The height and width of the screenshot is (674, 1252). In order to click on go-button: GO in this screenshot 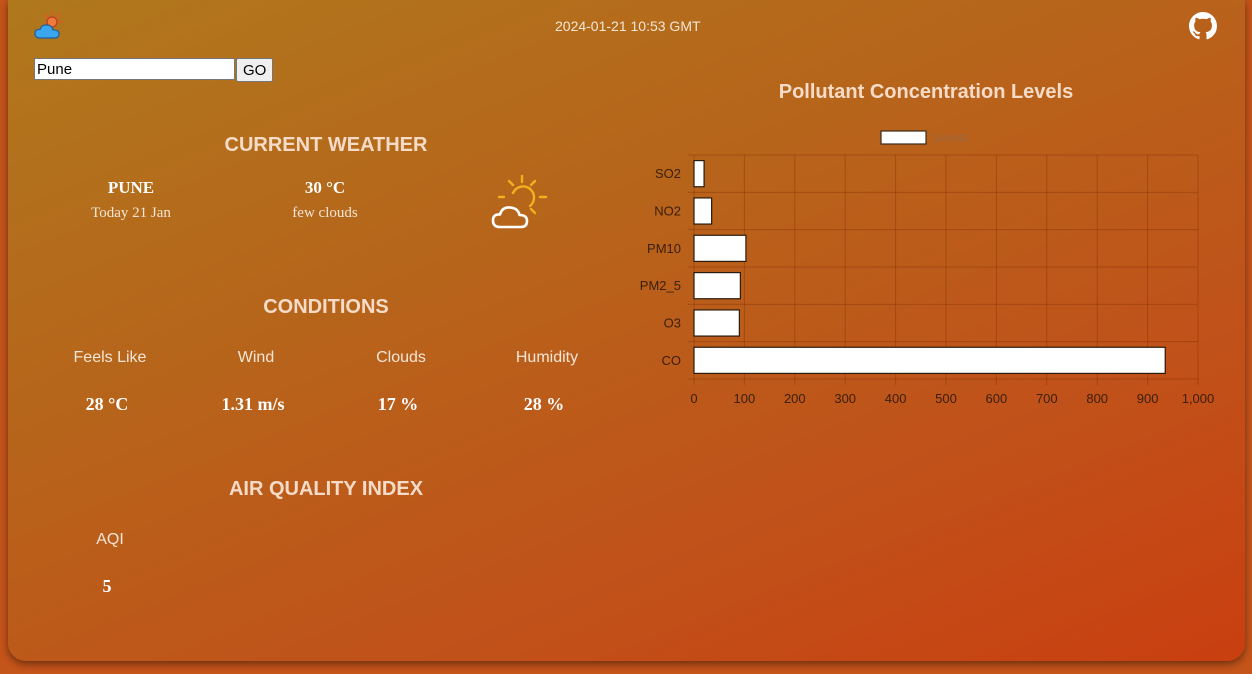, I will do `click(255, 70)`.